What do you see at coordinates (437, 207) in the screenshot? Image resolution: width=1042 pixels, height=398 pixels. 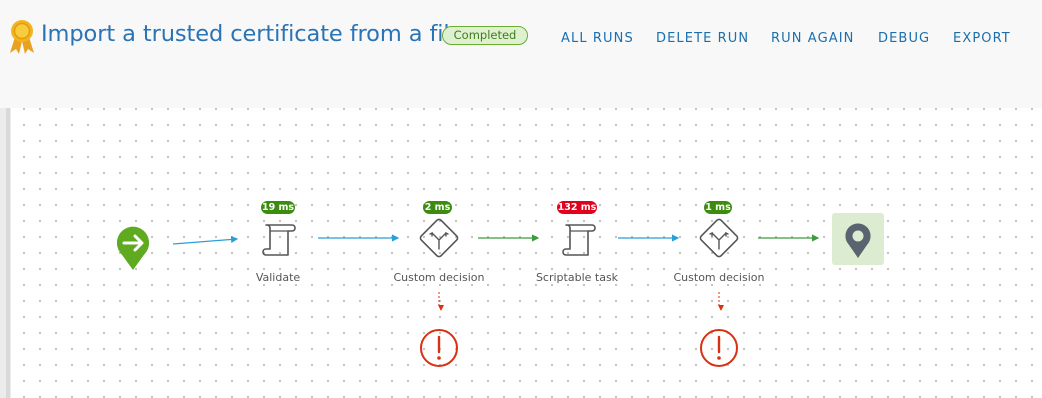 I see `duration-badge: 2 ms` at bounding box center [437, 207].